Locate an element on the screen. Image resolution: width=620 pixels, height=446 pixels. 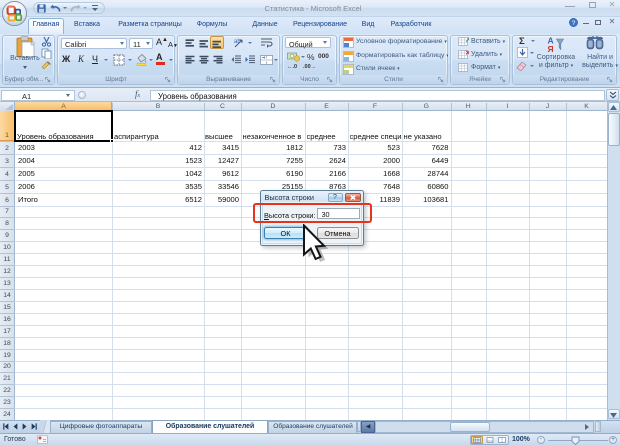
svg-text: ab is located at coordinates (237, 42).